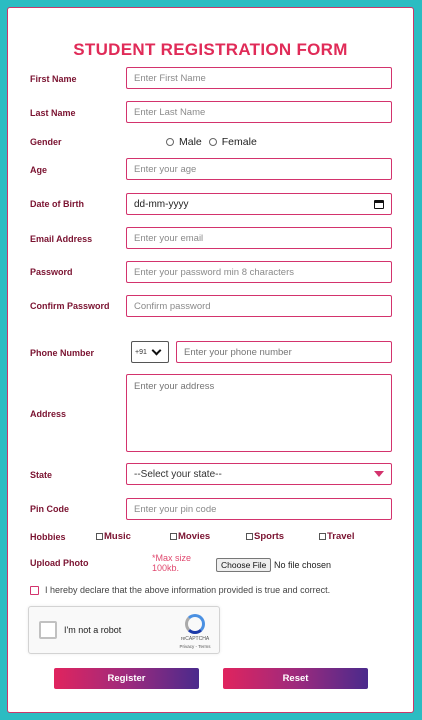  What do you see at coordinates (93, 630) in the screenshot?
I see `recaptcha-label: I'm not a robot` at bounding box center [93, 630].